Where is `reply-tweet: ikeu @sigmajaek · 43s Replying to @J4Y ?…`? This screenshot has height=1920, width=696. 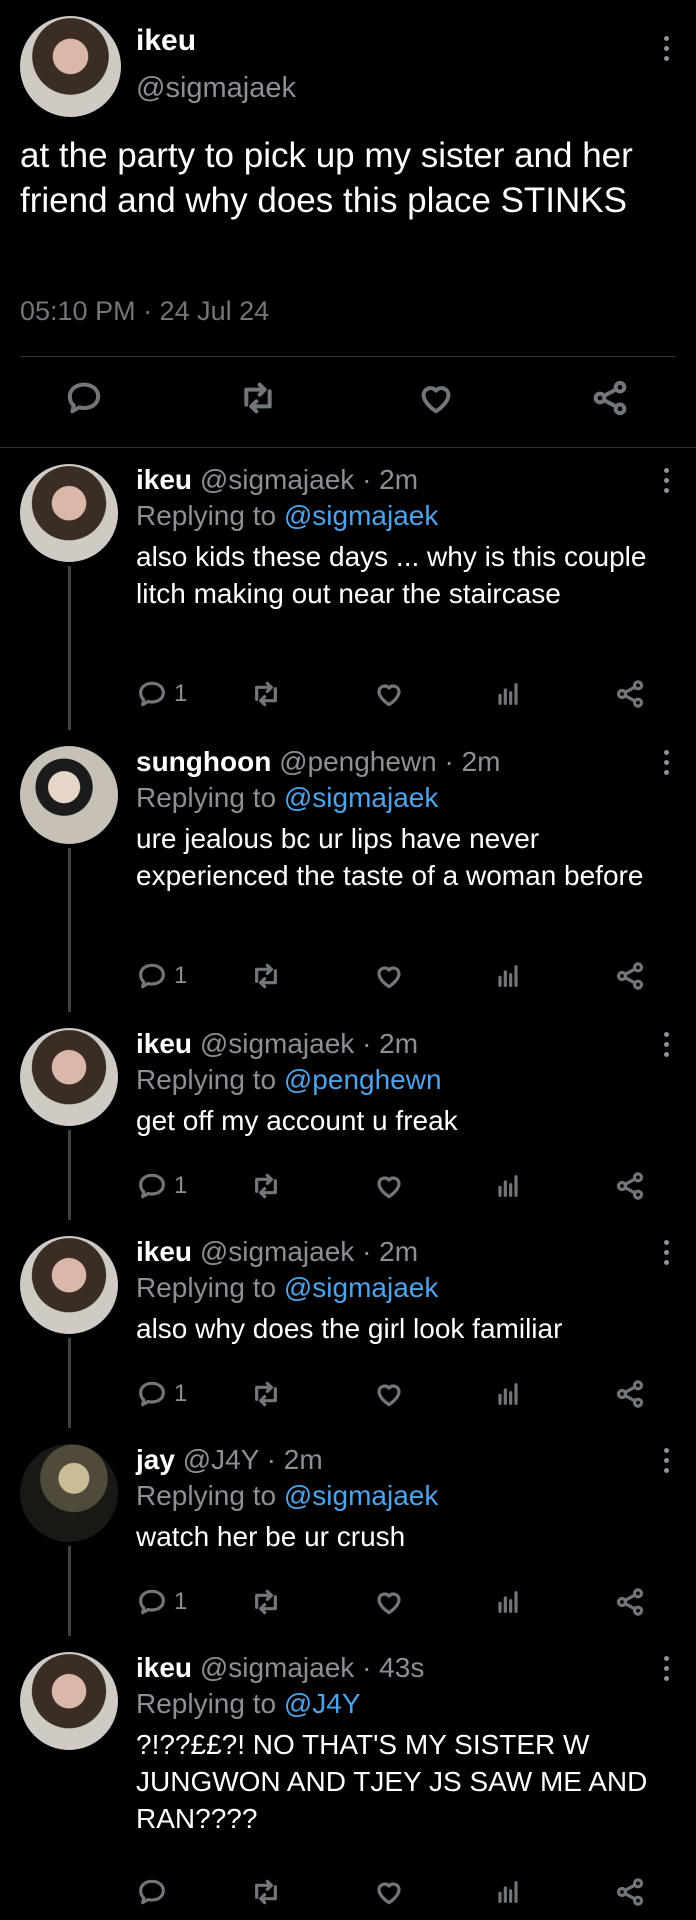
reply-tweet: ikeu @sigmajaek · 43s Replying to @J4Y ?… is located at coordinates (348, 1778).